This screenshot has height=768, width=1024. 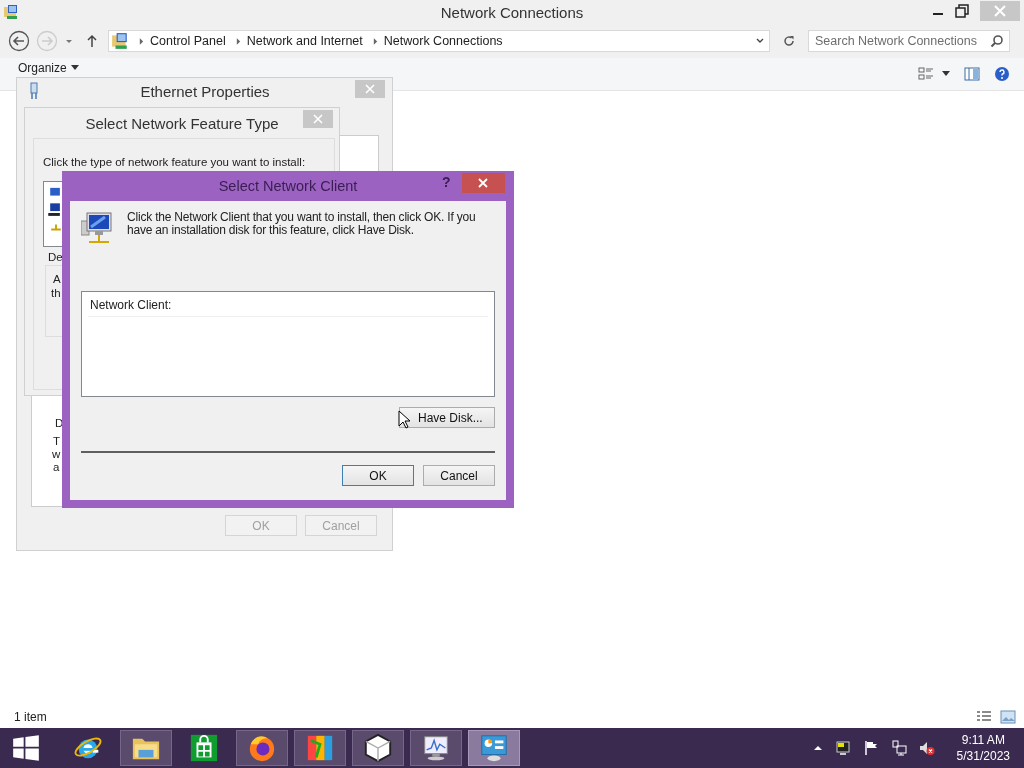 I want to click on mouse-cursor-icon, so click(x=404, y=419).